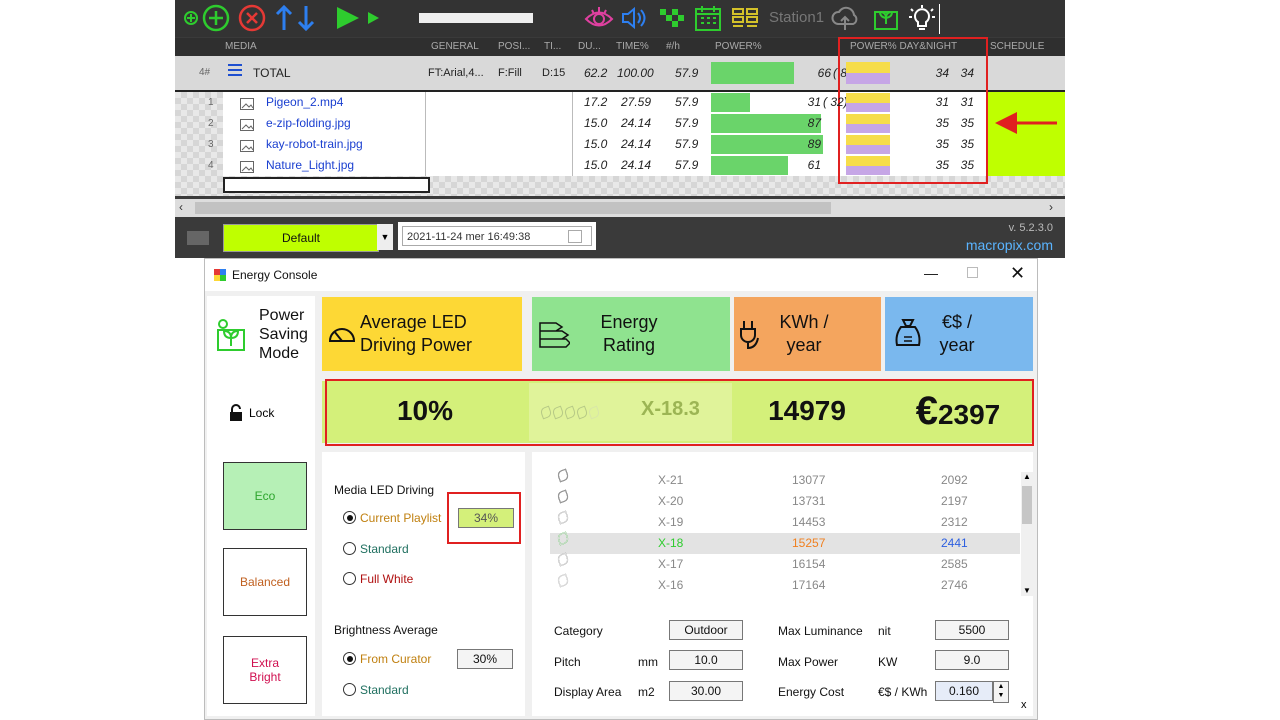 The width and height of the screenshot is (1280, 720). What do you see at coordinates (349, 548) in the screenshot?
I see `radio-standard` at bounding box center [349, 548].